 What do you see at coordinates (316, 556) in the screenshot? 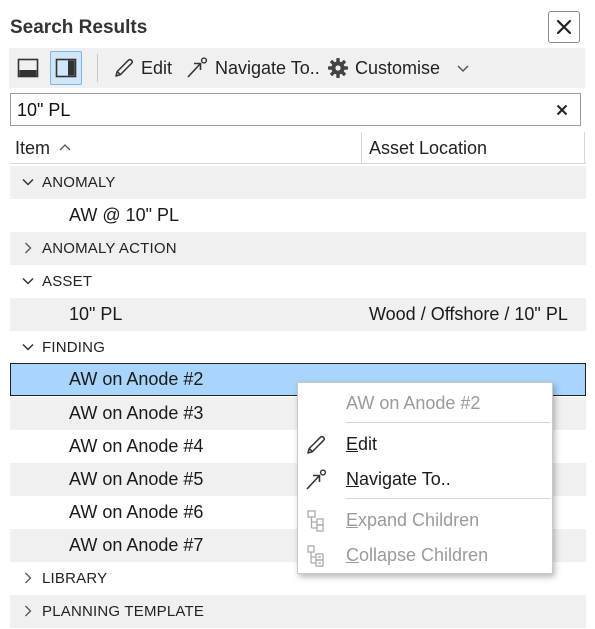
I see `collapse-tree-icon` at bounding box center [316, 556].